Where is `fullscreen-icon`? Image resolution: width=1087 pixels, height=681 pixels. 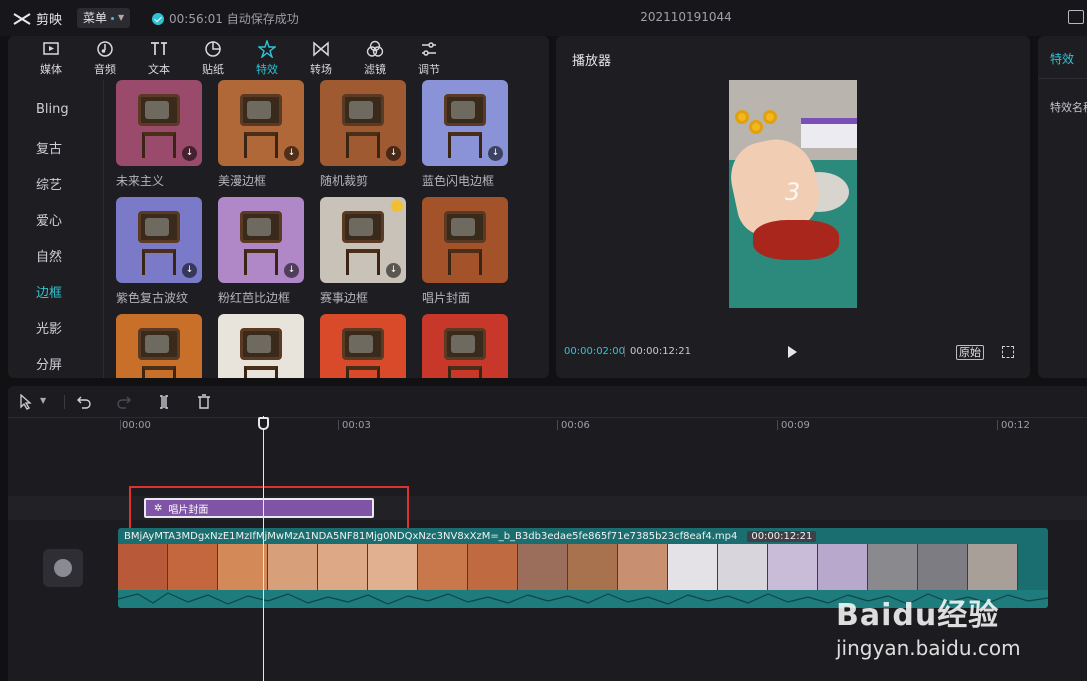 fullscreen-icon is located at coordinates (1008, 352).